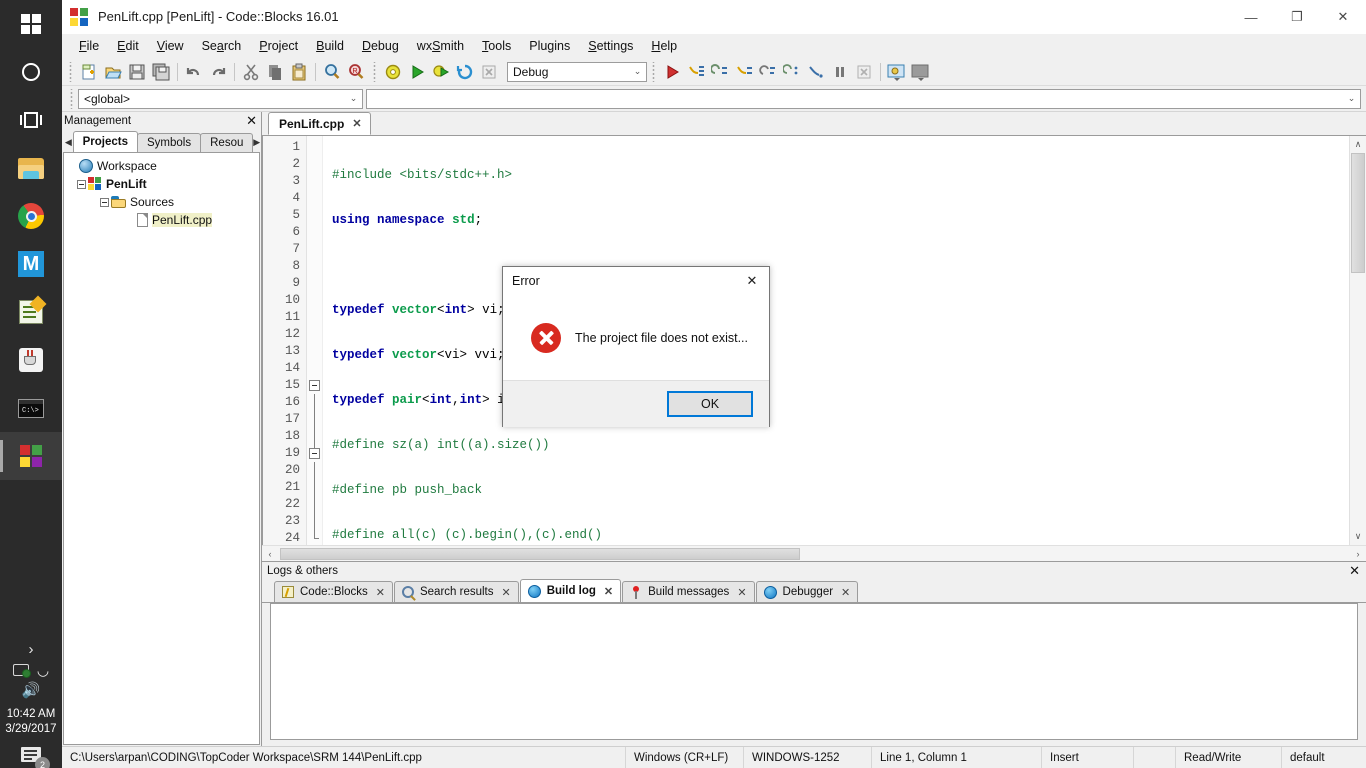  Describe the element at coordinates (840, 72) in the screenshot. I see `break-debugger-icon` at that location.